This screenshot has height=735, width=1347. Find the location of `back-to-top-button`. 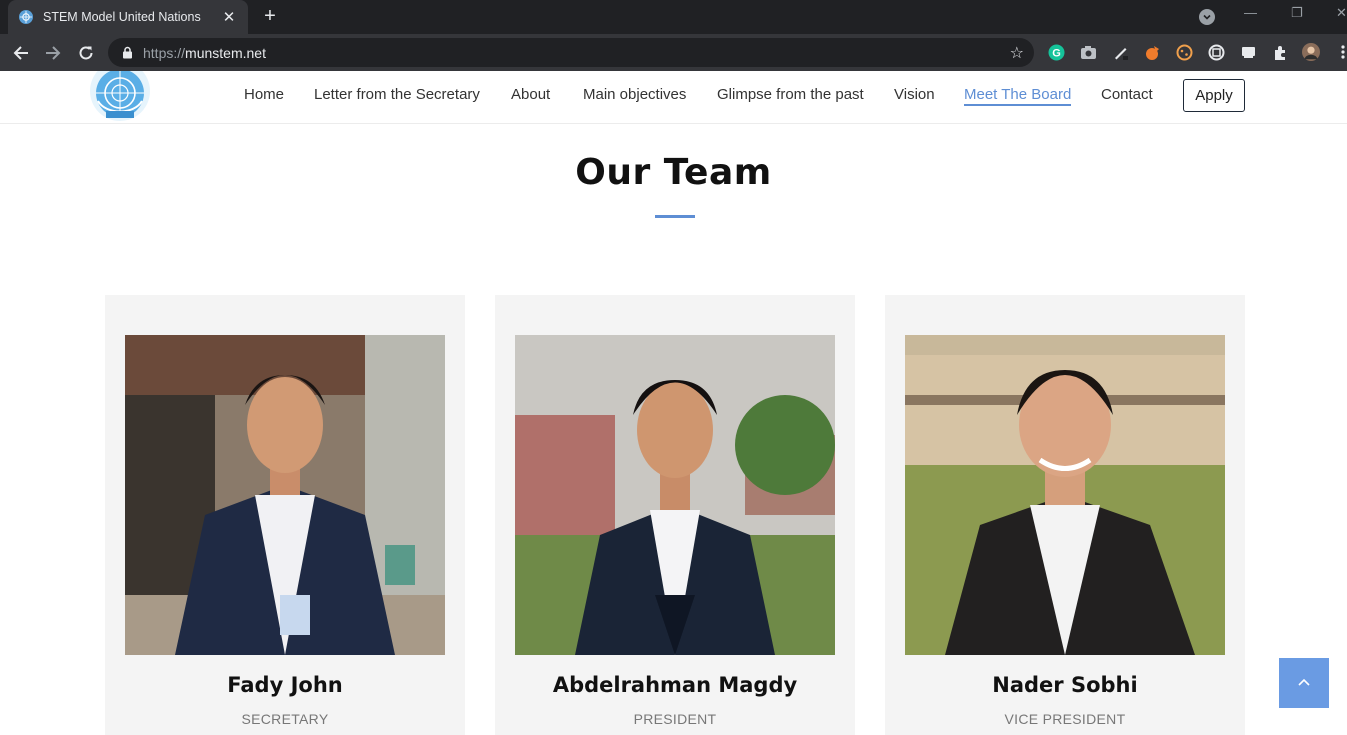

back-to-top-button is located at coordinates (1304, 683).